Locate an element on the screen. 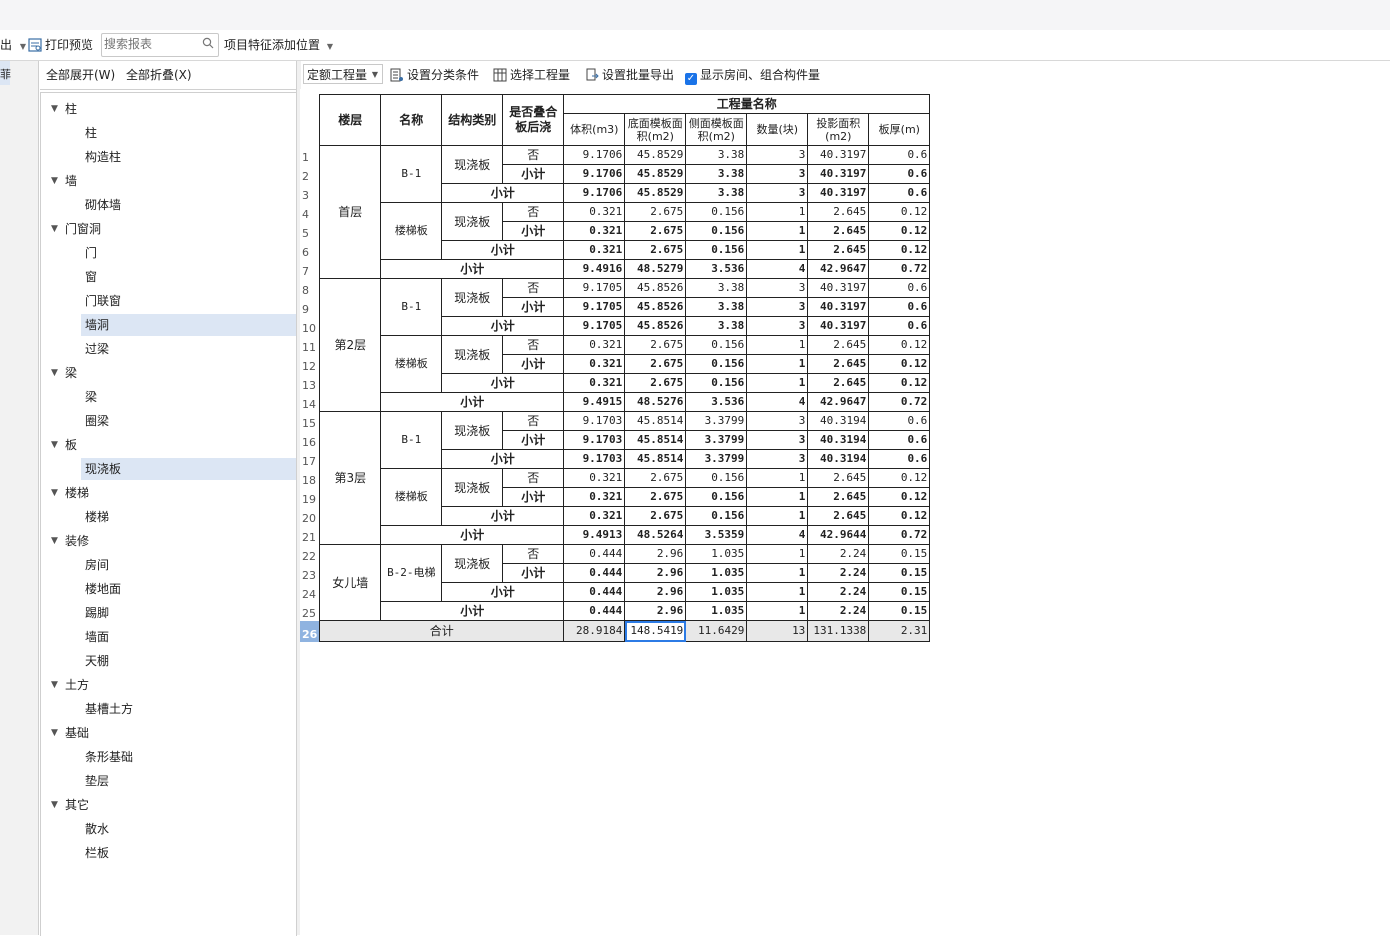 The height and width of the screenshot is (936, 1390). row-number: 26 is located at coordinates (310, 631).